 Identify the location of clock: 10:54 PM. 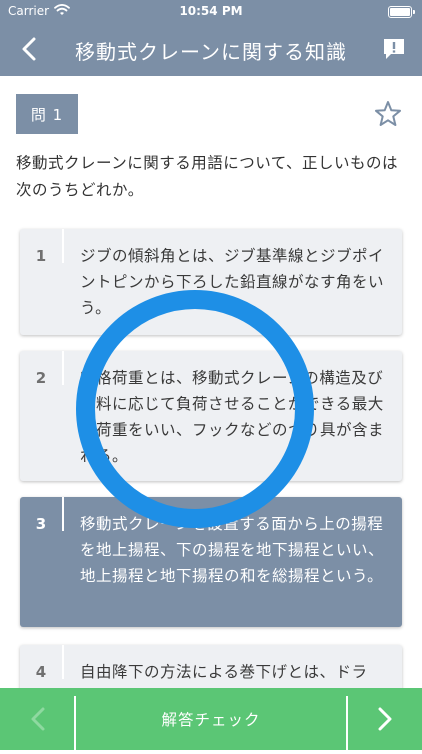
(211, 11).